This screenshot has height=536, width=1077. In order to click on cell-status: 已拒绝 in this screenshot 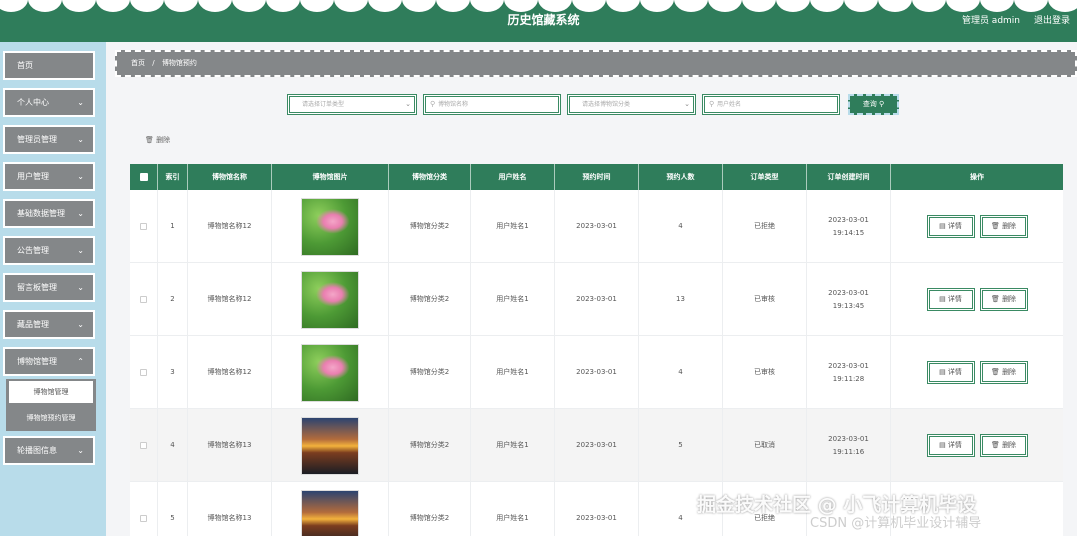, I will do `click(765, 226)`.